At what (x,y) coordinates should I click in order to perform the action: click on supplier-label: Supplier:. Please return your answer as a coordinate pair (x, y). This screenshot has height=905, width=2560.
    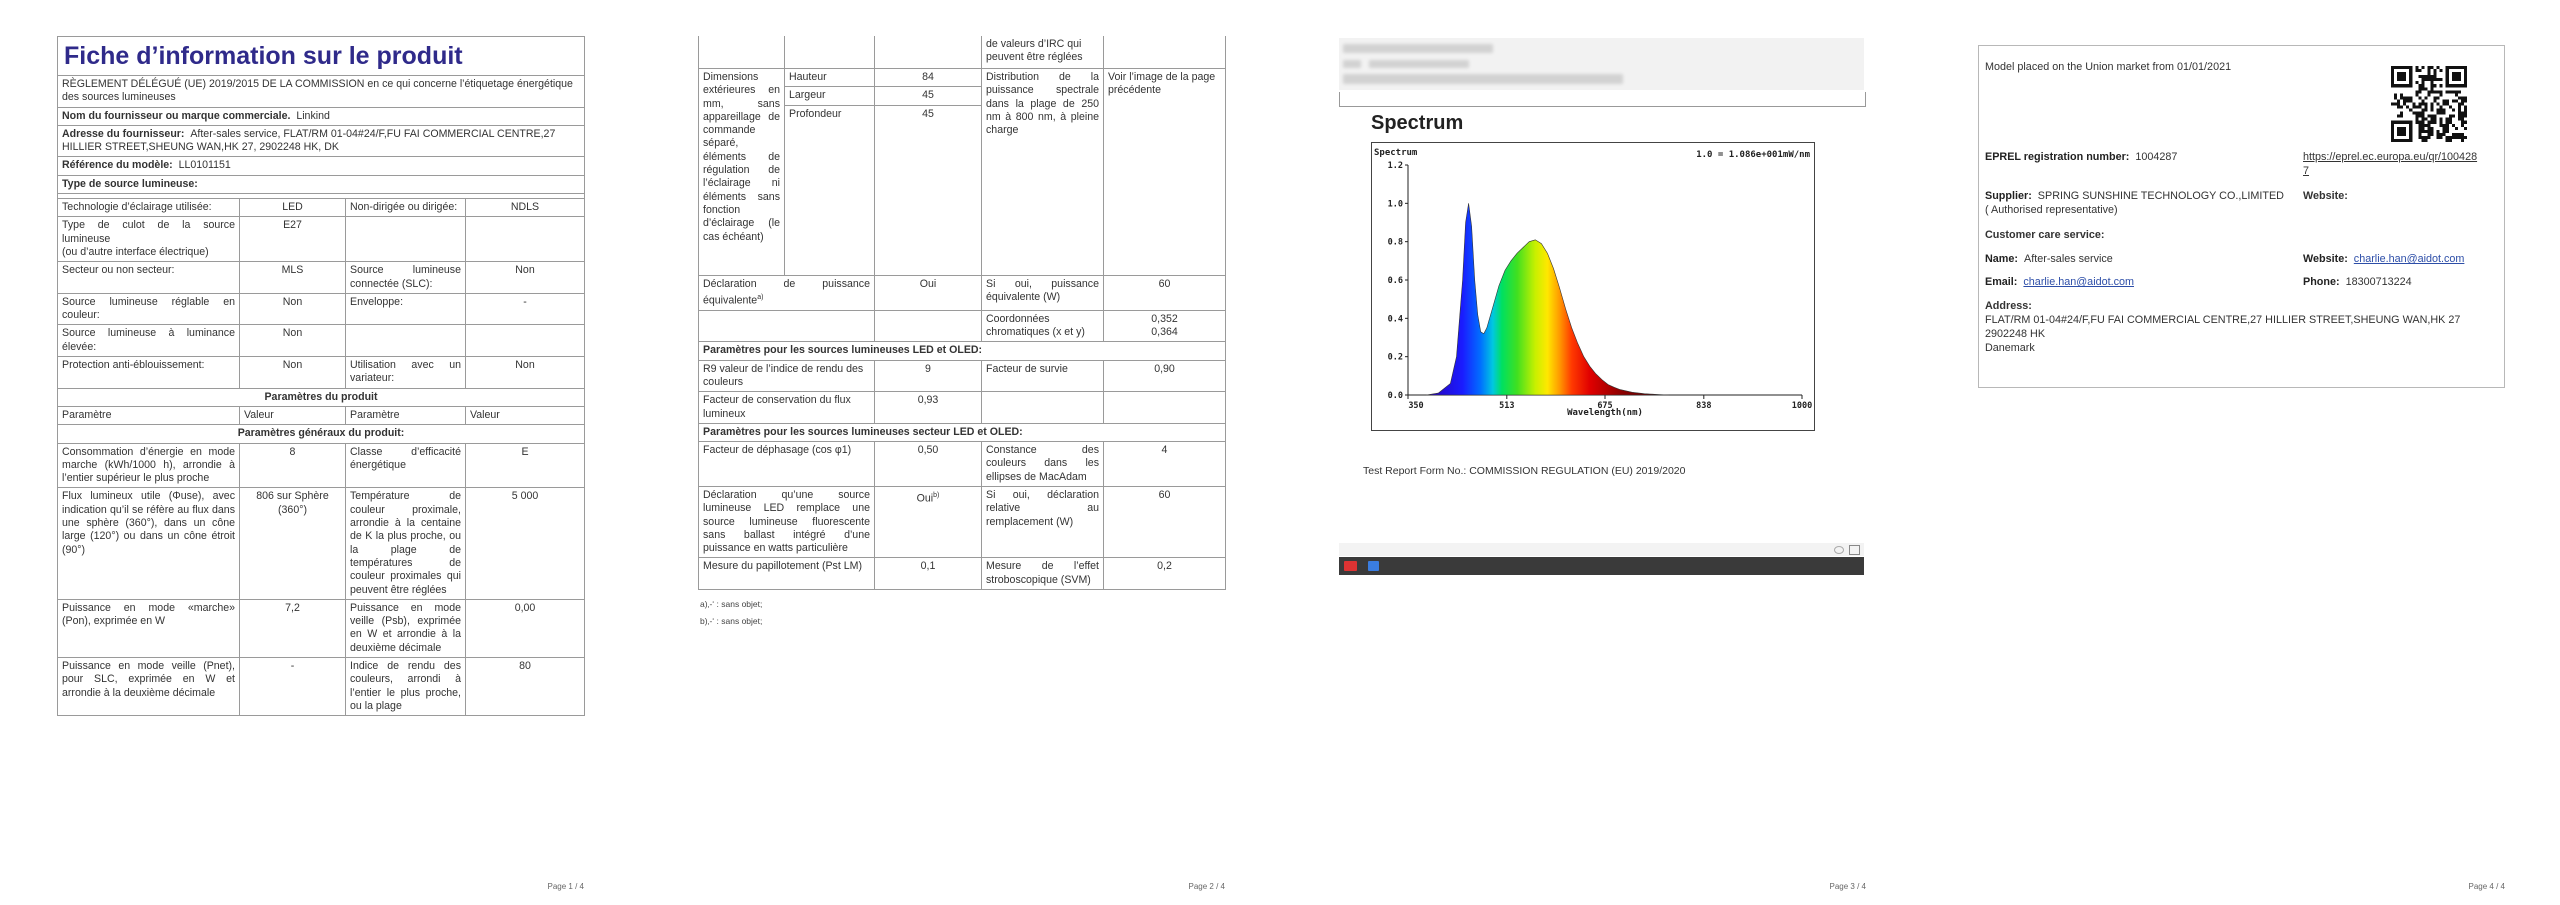
    Looking at the image, I should click on (2008, 196).